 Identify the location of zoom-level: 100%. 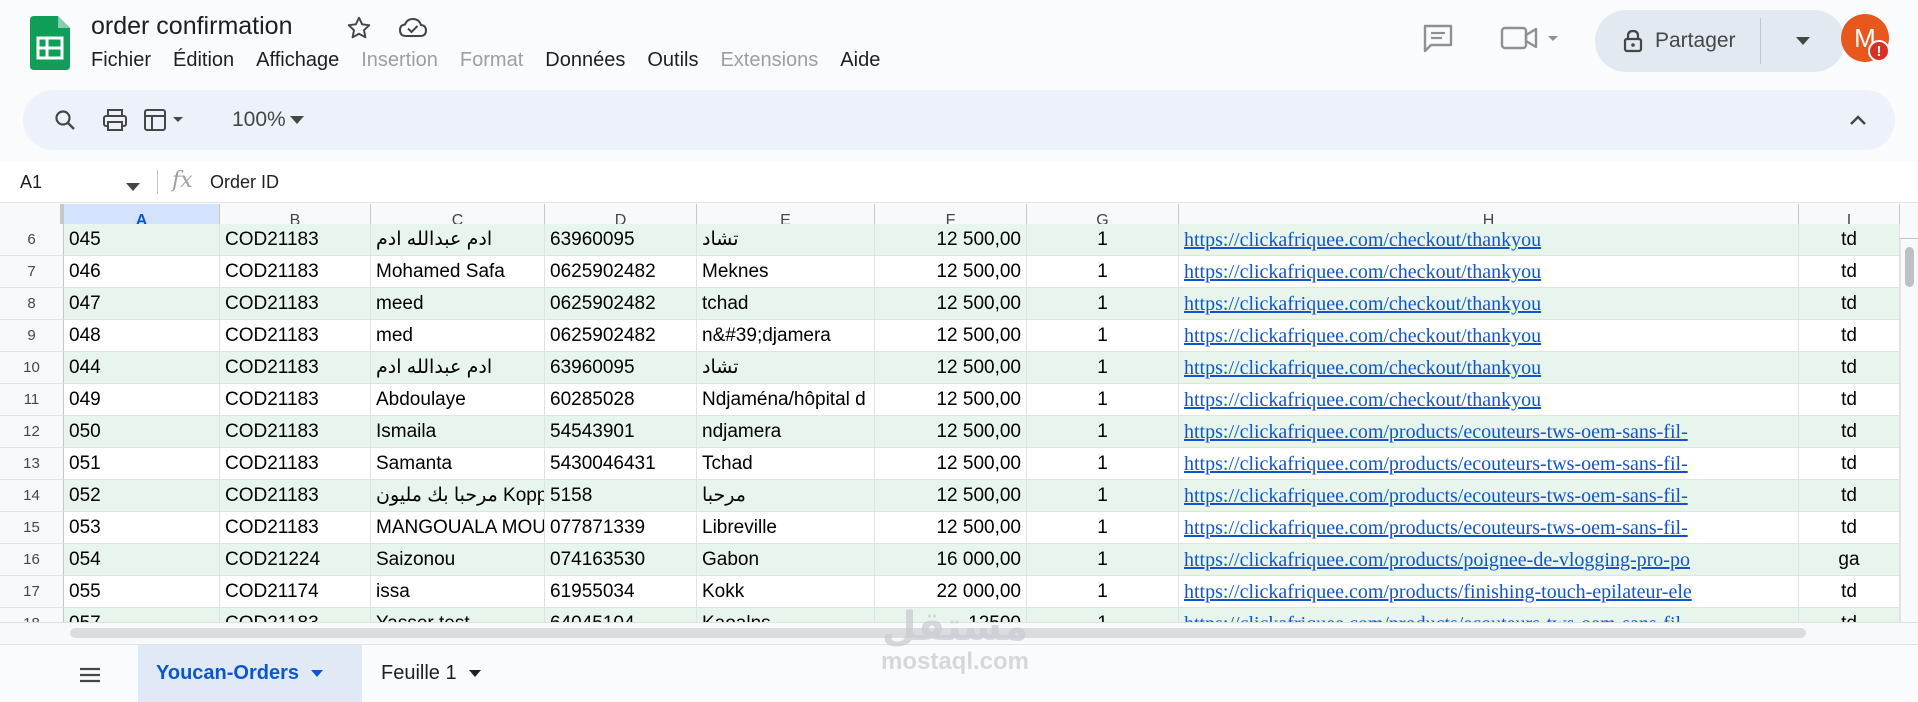
(259, 120).